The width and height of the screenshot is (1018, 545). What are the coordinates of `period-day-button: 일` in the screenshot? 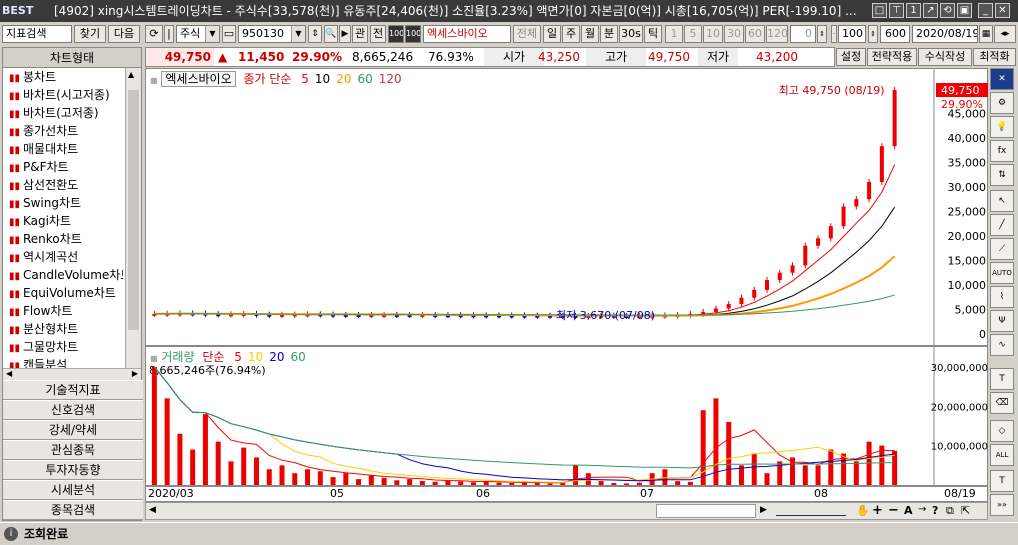 It's located at (552, 34).